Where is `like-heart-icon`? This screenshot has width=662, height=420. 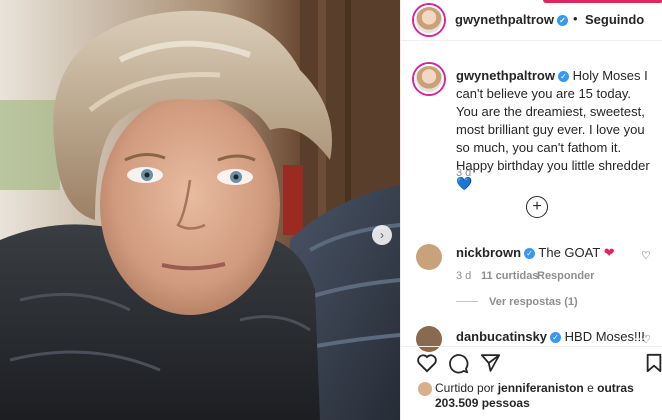 like-heart-icon is located at coordinates (427, 363).